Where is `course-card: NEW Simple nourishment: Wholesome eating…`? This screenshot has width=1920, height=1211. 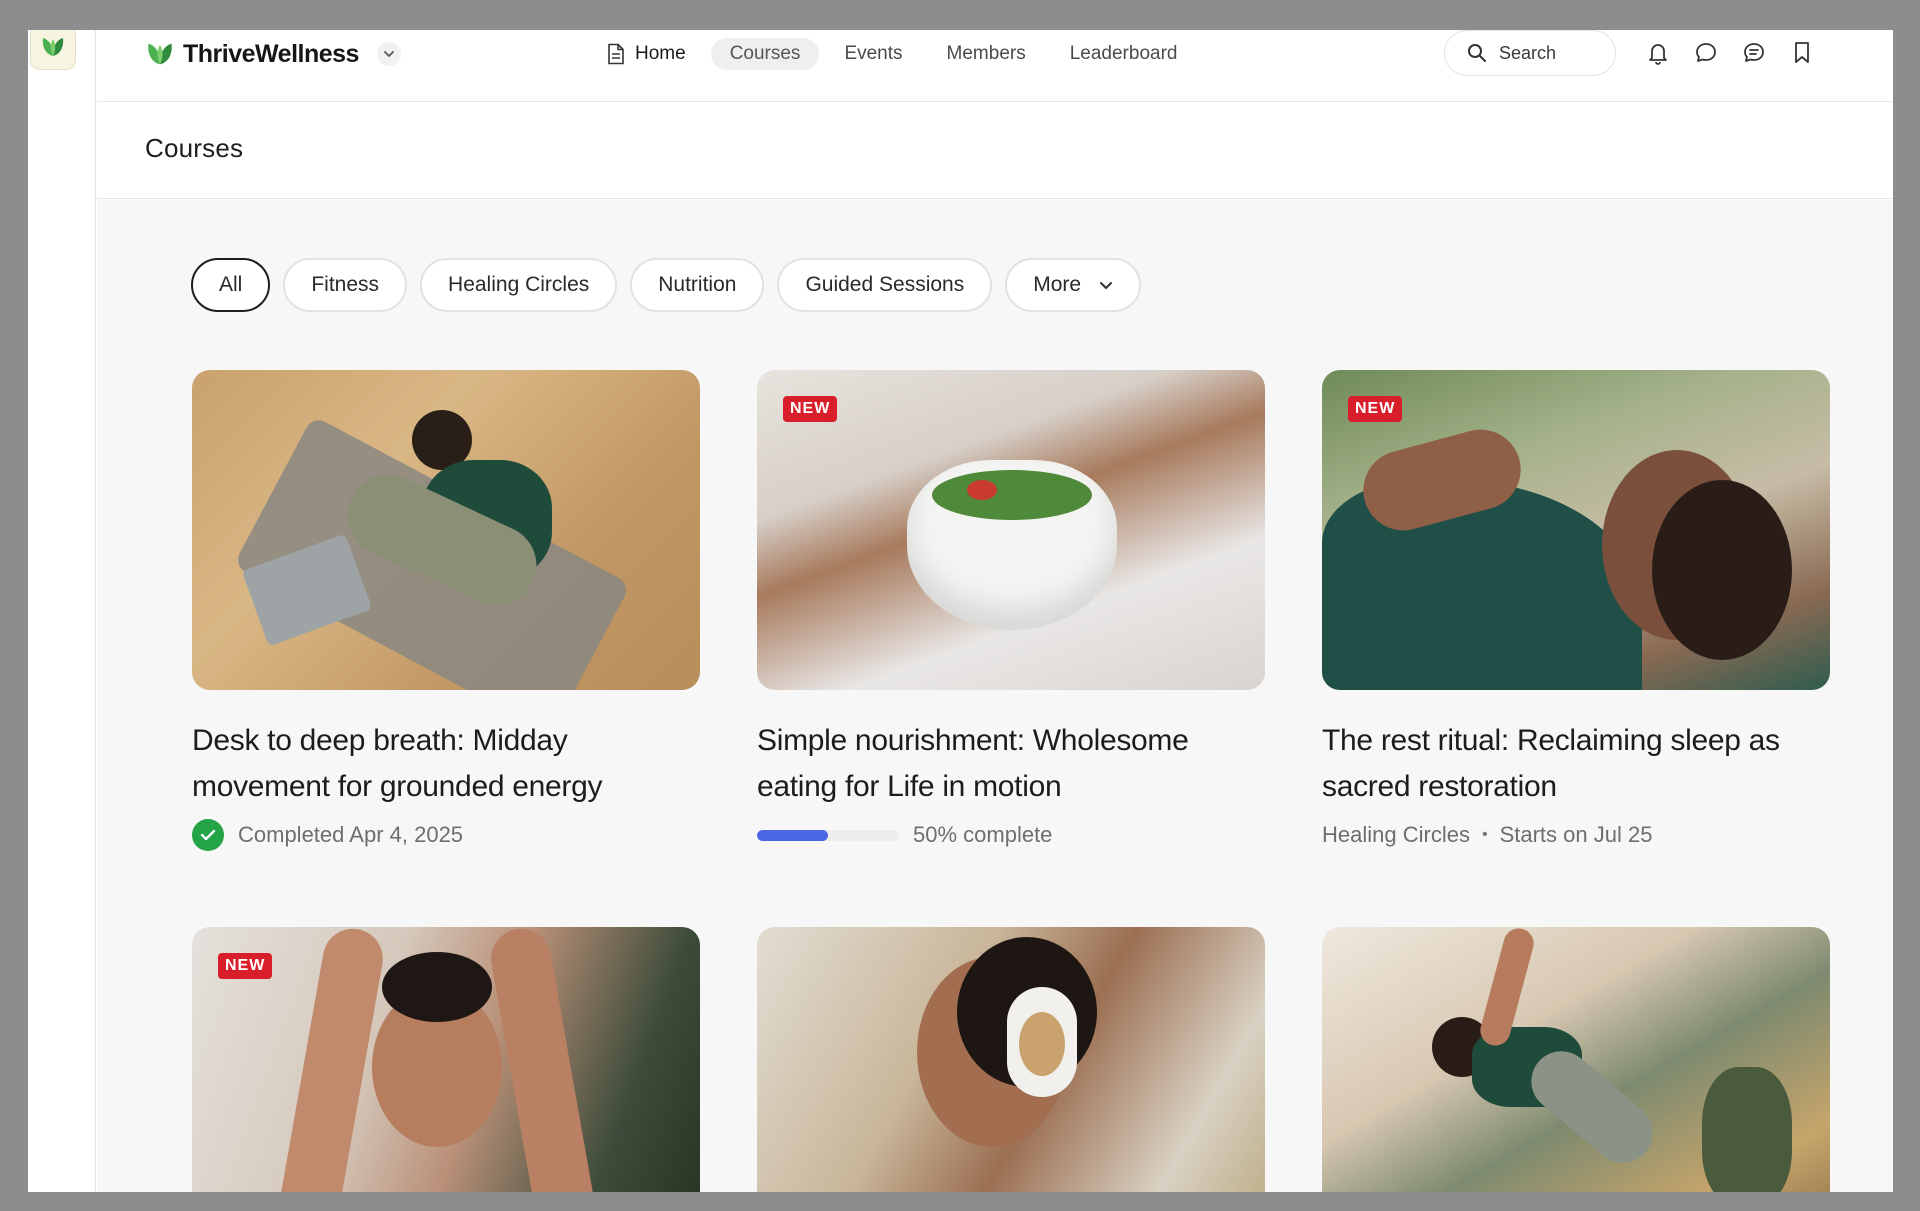
course-card: NEW Simple nourishment: Wholesome eating… is located at coordinates (1011, 610).